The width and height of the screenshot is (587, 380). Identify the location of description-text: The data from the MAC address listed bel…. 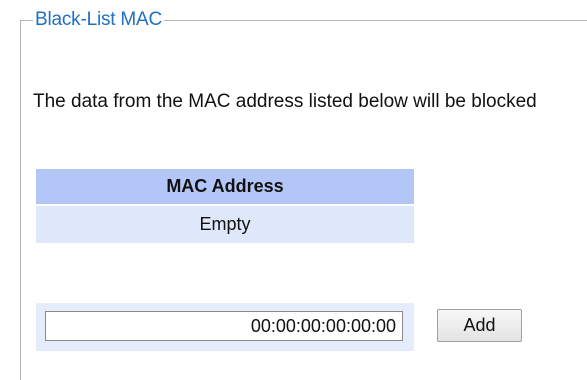
(285, 101).